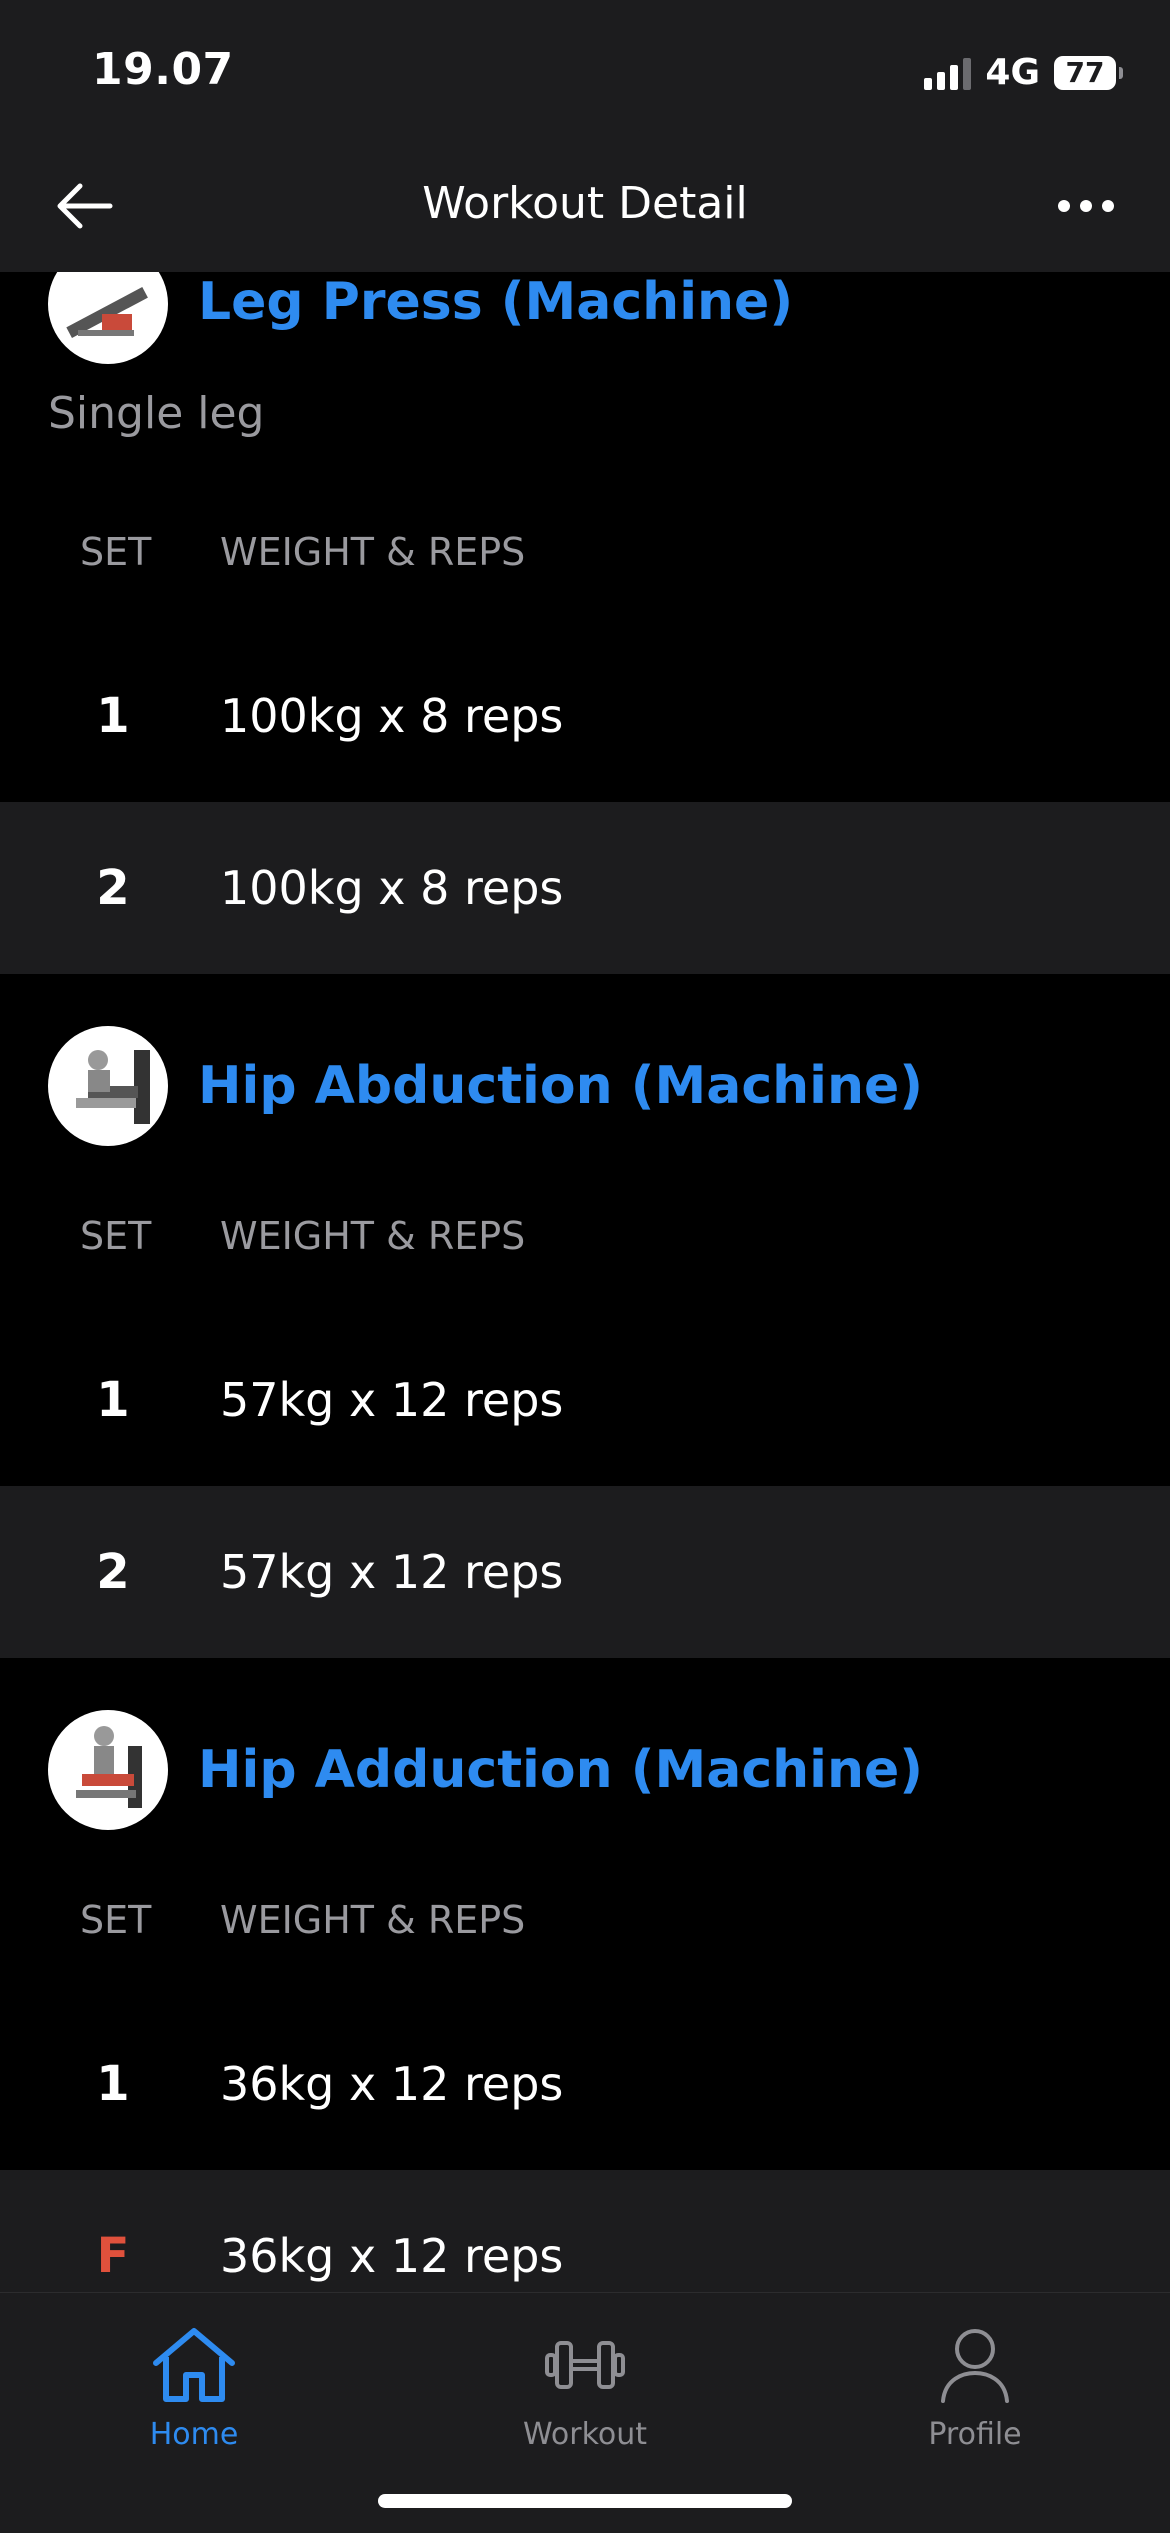 This screenshot has height=2533, width=1170. What do you see at coordinates (560, 1770) in the screenshot?
I see `exercise-name: Hip Adduction (Machine)` at bounding box center [560, 1770].